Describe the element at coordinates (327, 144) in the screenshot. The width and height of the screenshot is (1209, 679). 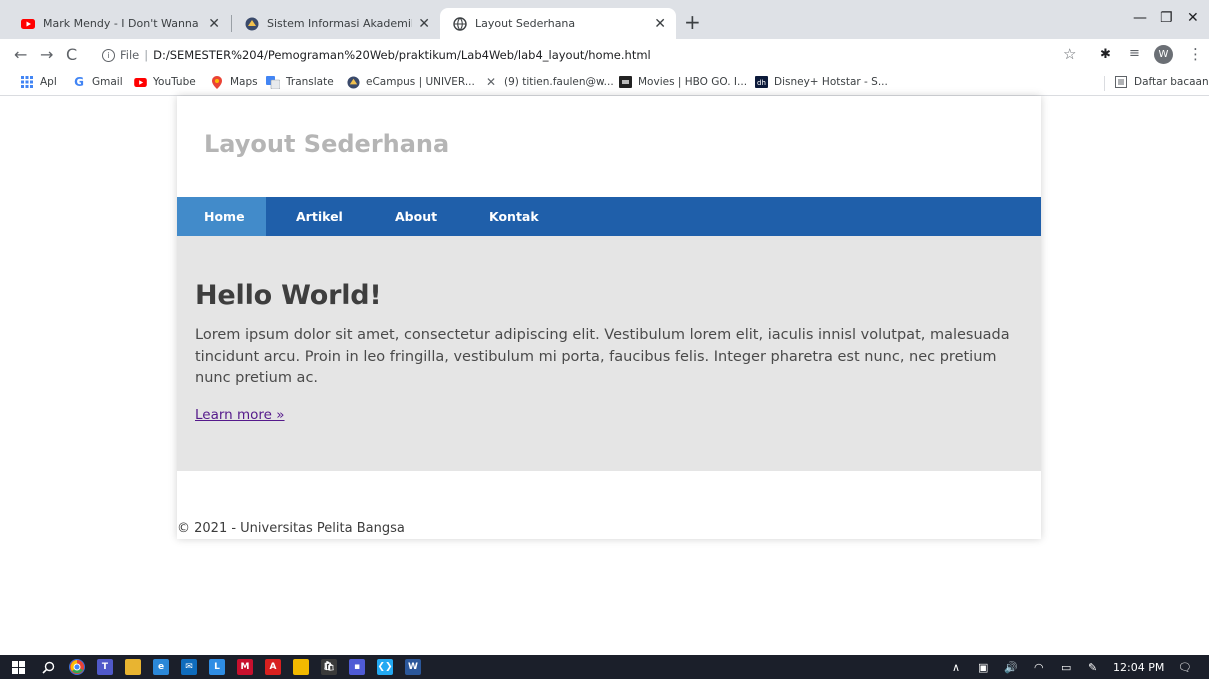
I see `site-title: Layout Sederhana` at that location.